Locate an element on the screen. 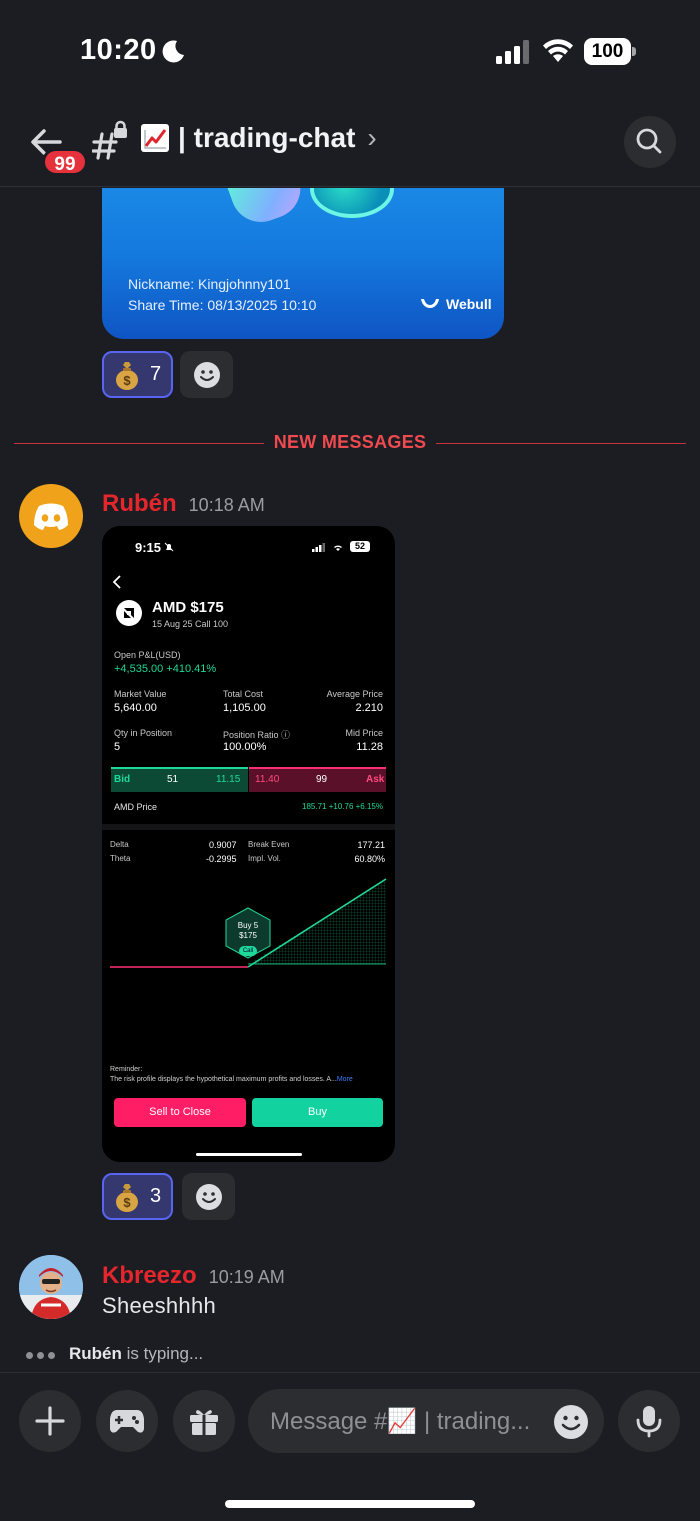  shot-pnl-value: +4,535.00 +410.41% is located at coordinates (165, 669).